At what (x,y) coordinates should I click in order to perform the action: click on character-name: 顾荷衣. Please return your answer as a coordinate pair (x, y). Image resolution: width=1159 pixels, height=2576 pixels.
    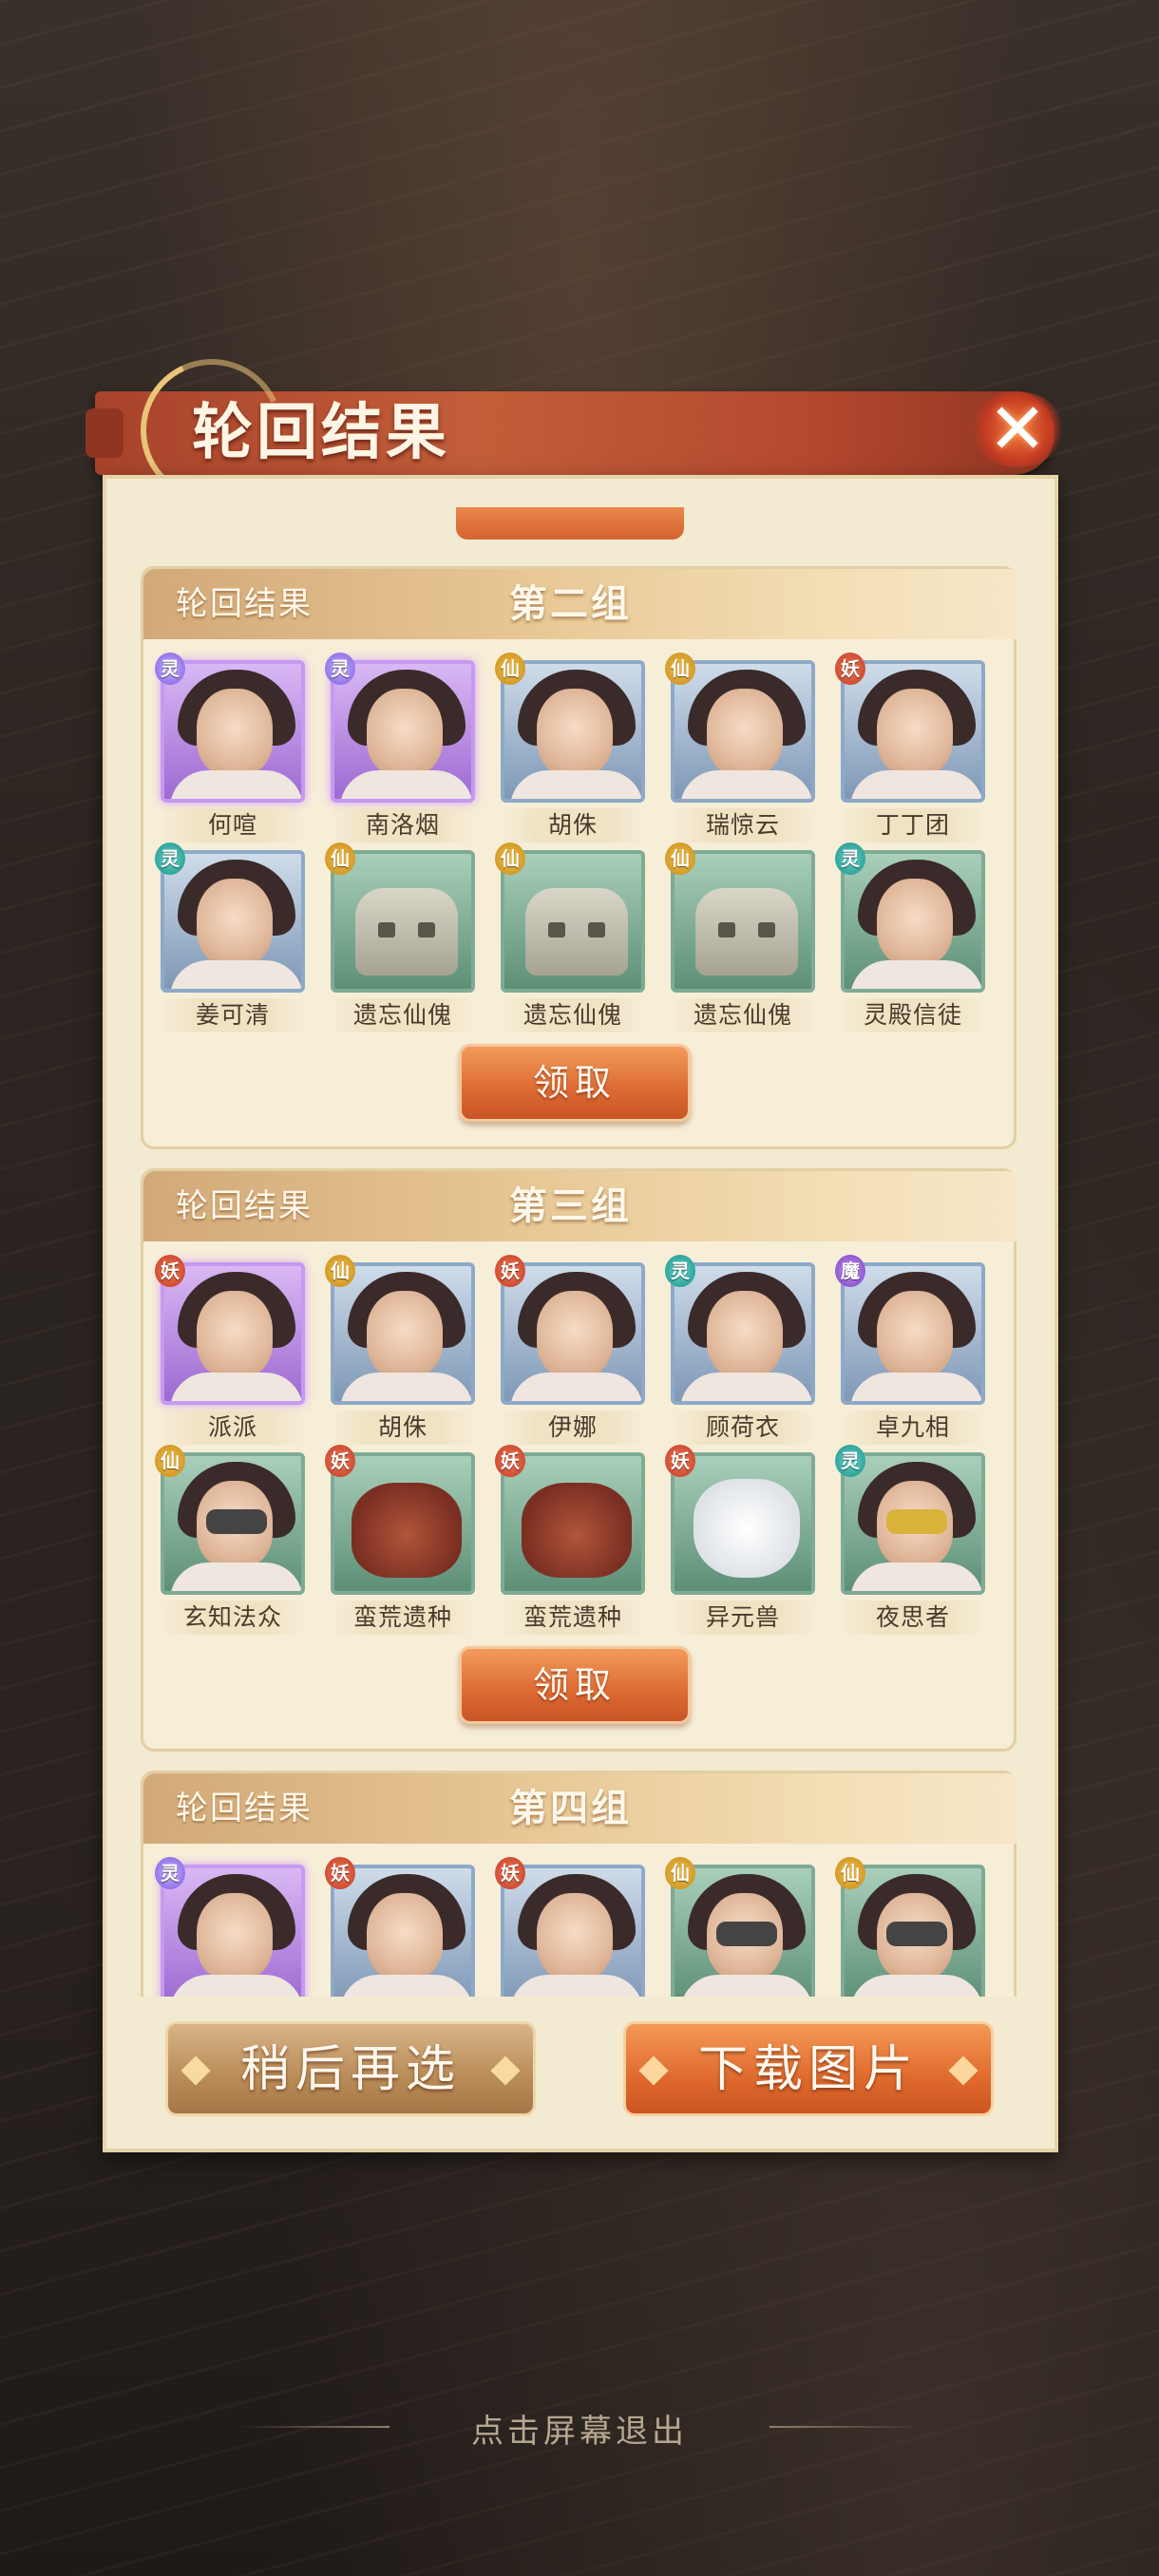
    Looking at the image, I should click on (743, 1428).